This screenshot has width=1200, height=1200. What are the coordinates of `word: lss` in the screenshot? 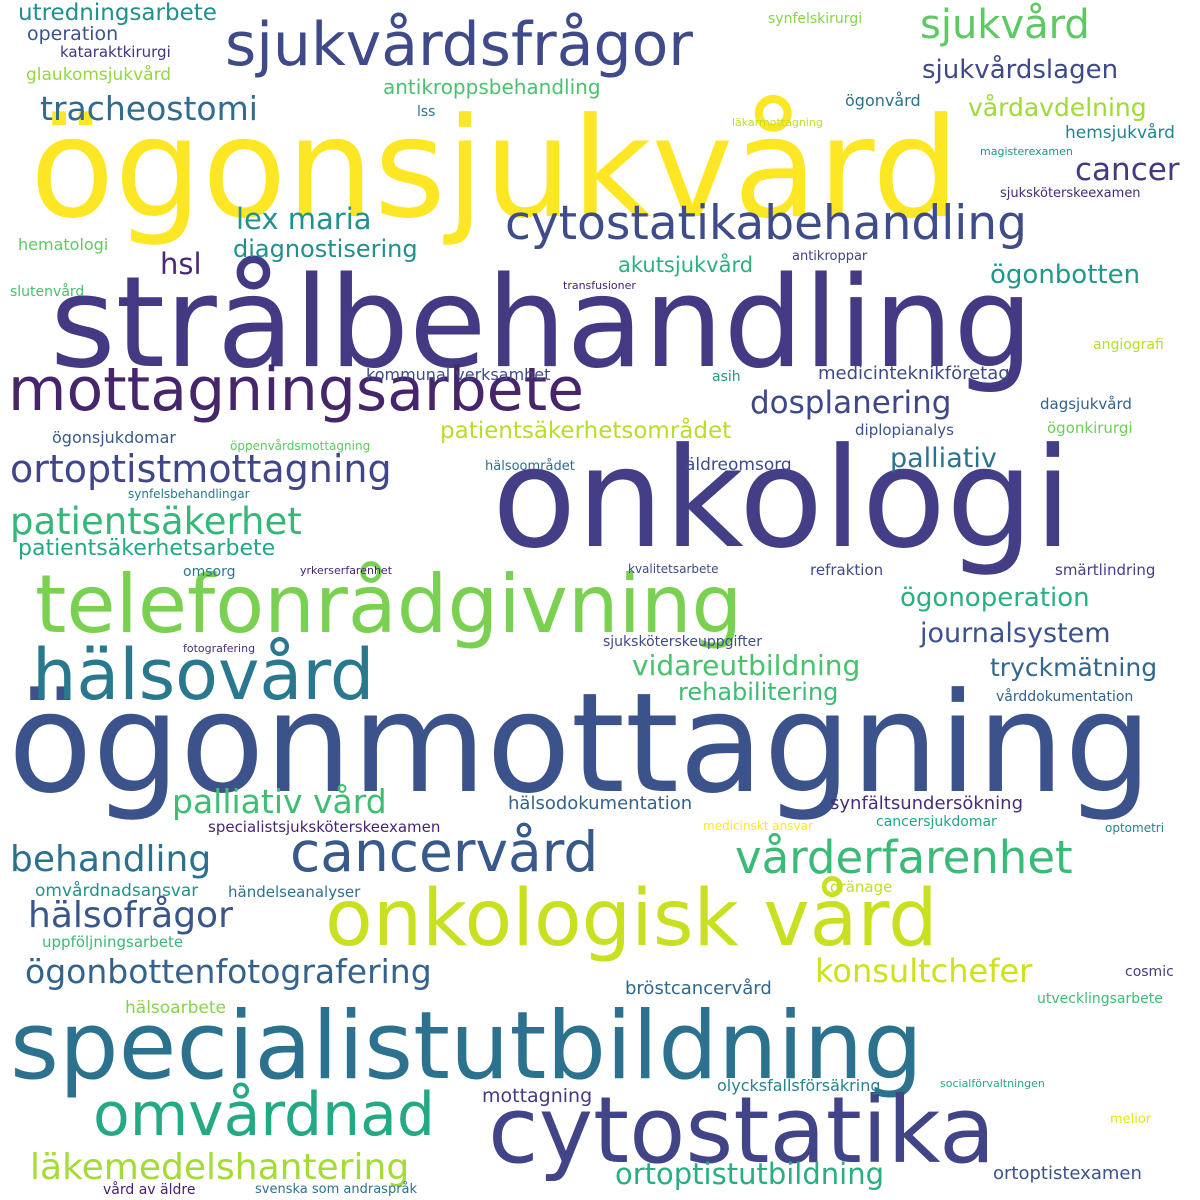 It's located at (426, 112).